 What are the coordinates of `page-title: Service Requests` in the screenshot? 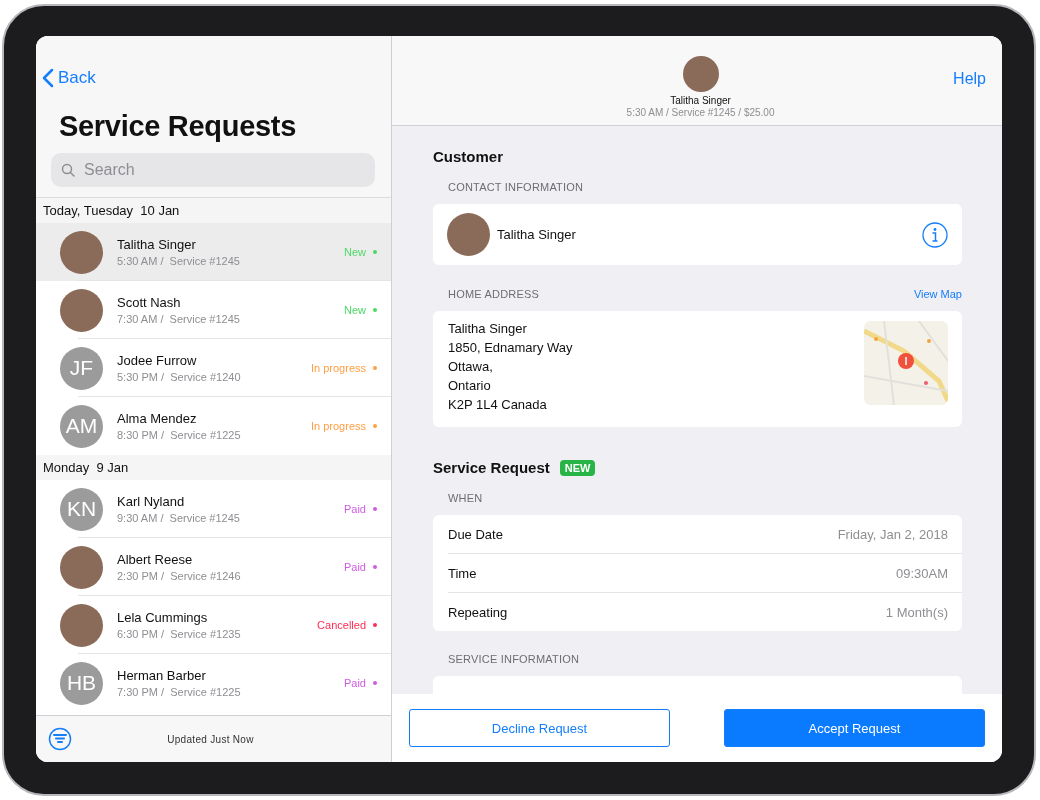 It's located at (178, 126).